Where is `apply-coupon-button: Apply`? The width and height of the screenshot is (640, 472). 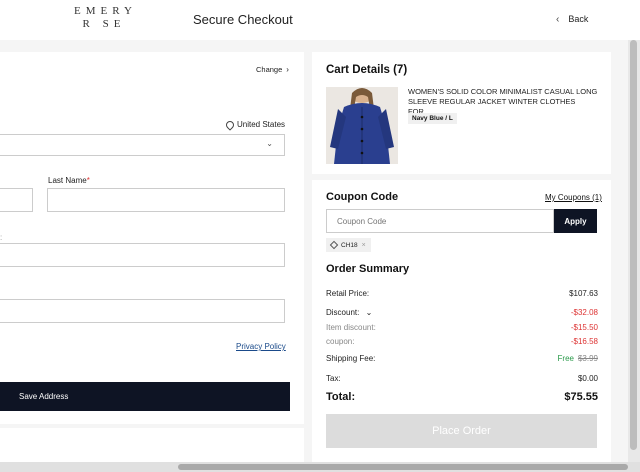 apply-coupon-button: Apply is located at coordinates (575, 221).